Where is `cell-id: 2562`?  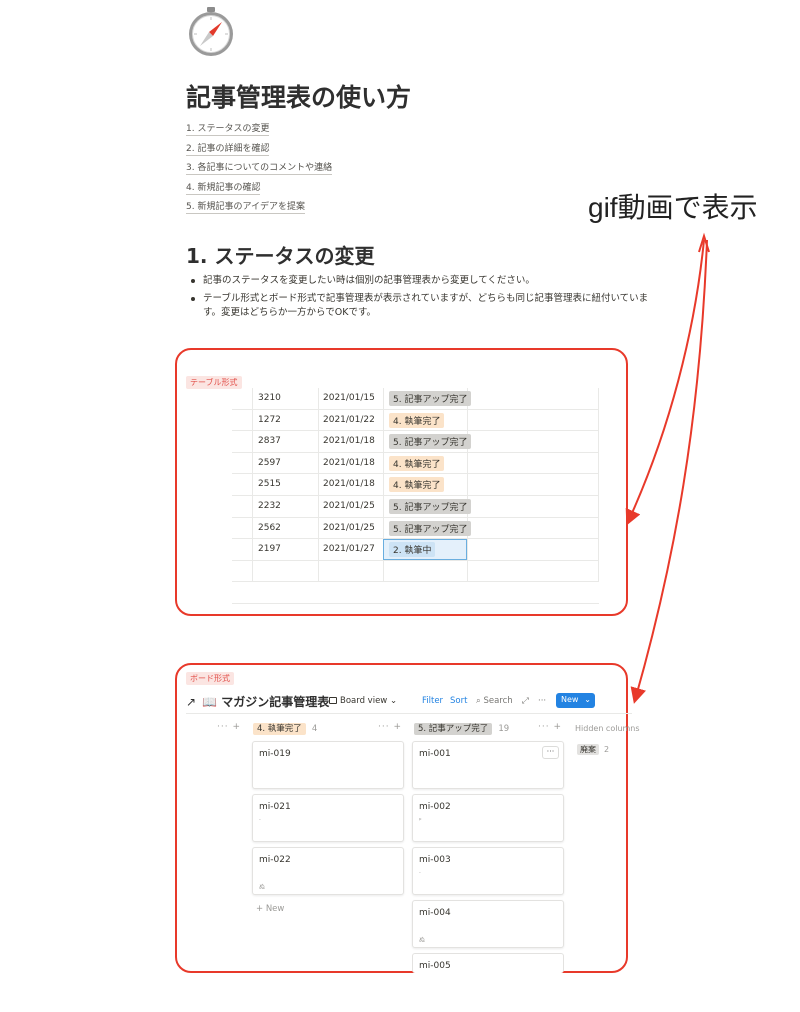 cell-id: 2562 is located at coordinates (269, 527).